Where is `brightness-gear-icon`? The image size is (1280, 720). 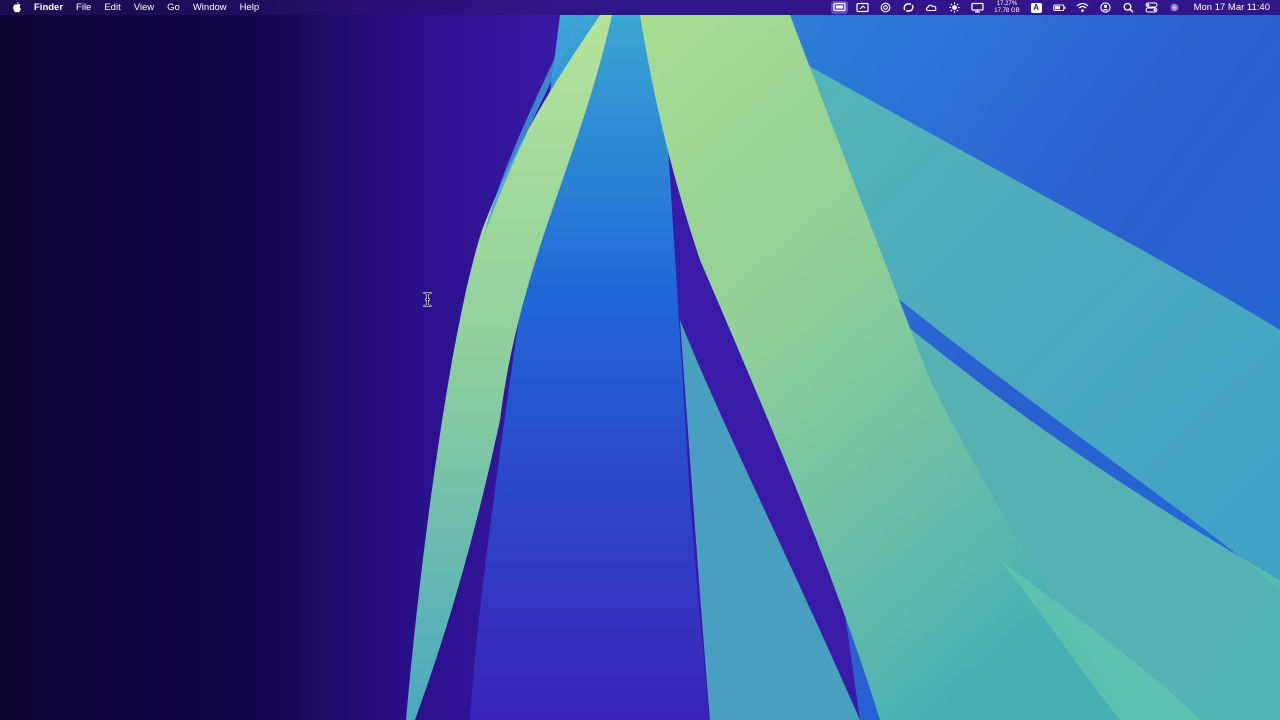 brightness-gear-icon is located at coordinates (954, 7).